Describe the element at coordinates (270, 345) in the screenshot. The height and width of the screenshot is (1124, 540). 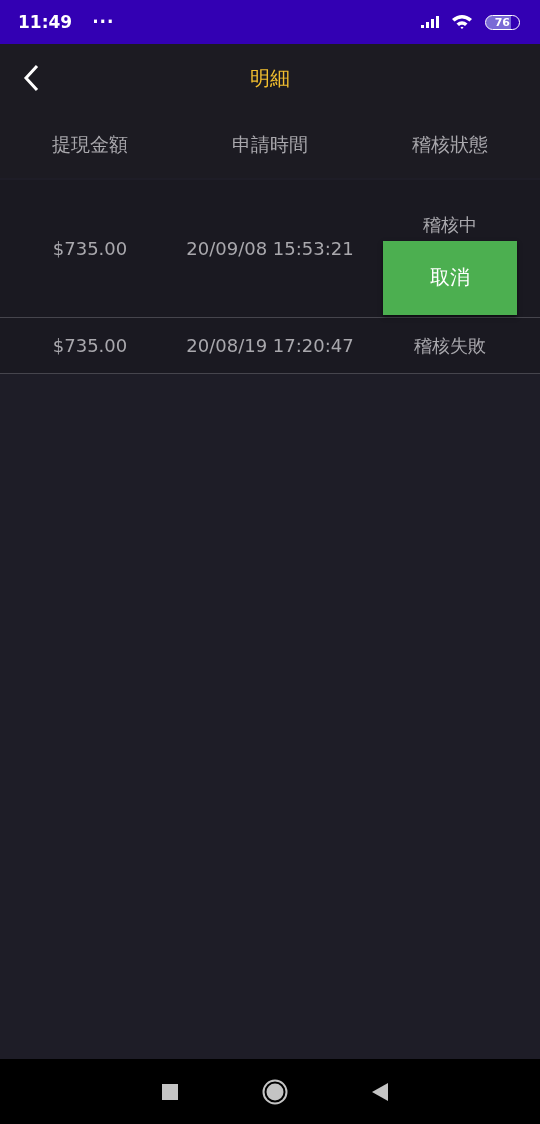
I see `time-cell-text: 20/08/19 17:20:47` at that location.